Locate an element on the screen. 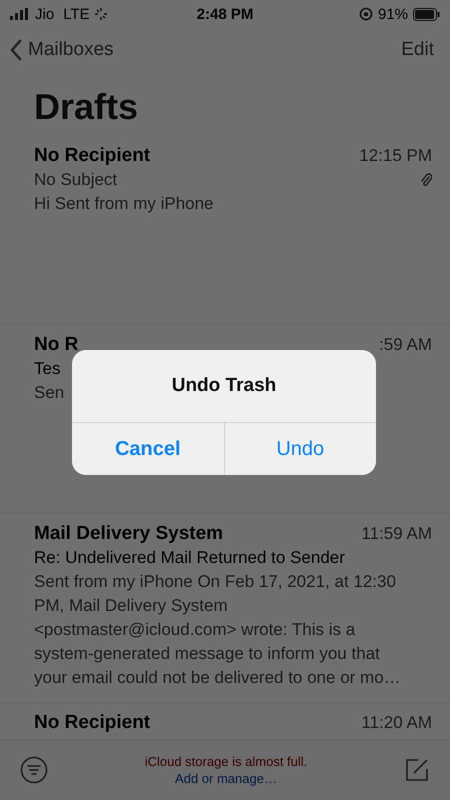 The height and width of the screenshot is (800, 450). message-subject: No Subject is located at coordinates (76, 180).